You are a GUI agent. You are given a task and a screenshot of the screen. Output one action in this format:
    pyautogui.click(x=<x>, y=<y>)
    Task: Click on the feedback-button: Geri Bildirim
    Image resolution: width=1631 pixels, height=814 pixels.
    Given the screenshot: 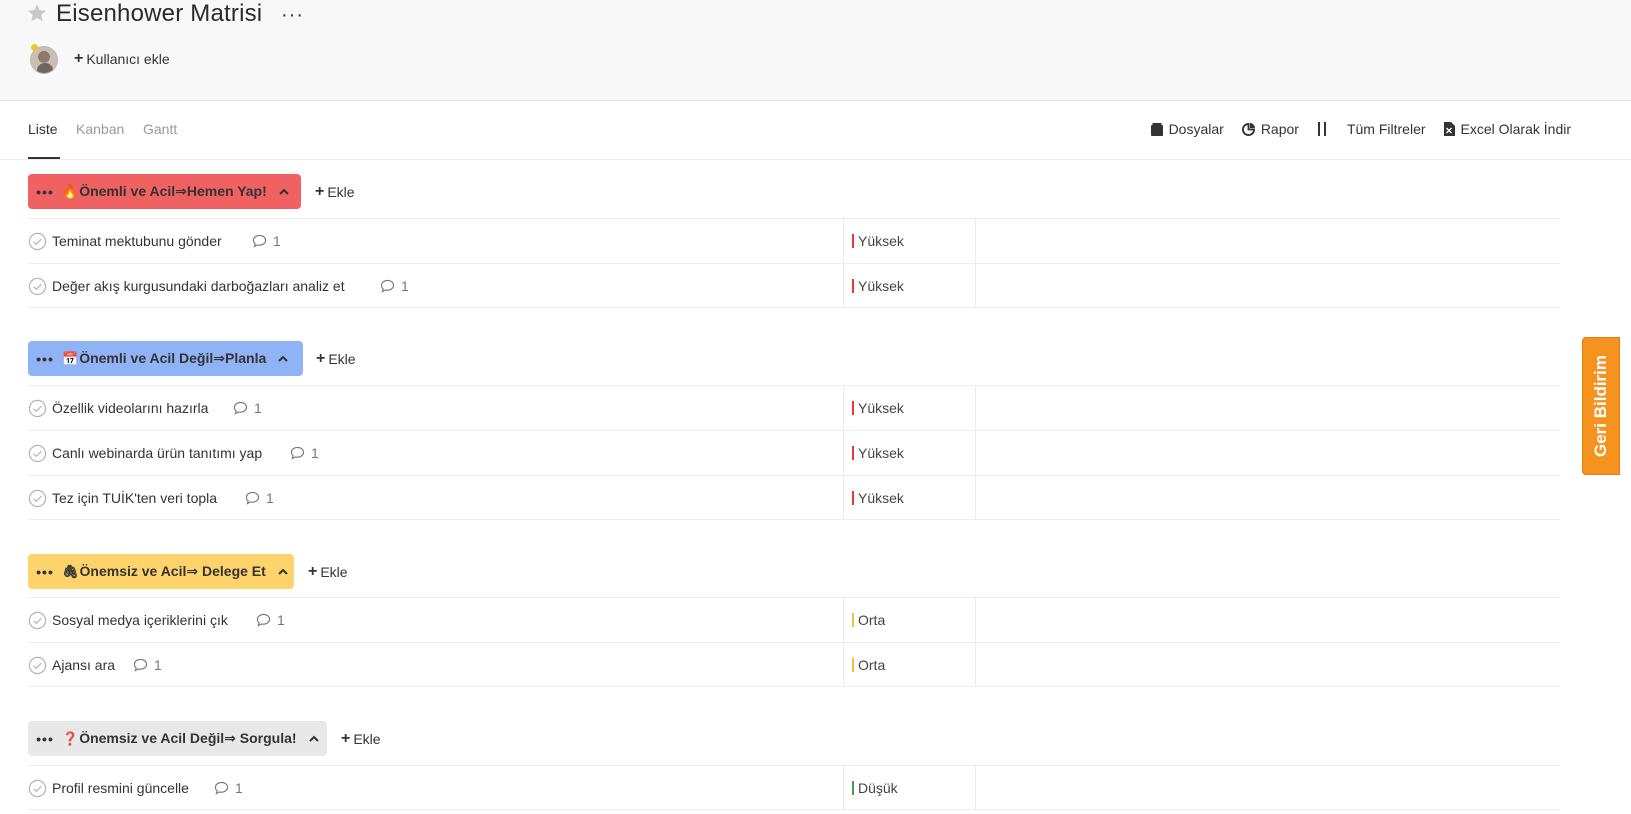 What is the action you would take?
    pyautogui.click(x=1601, y=406)
    